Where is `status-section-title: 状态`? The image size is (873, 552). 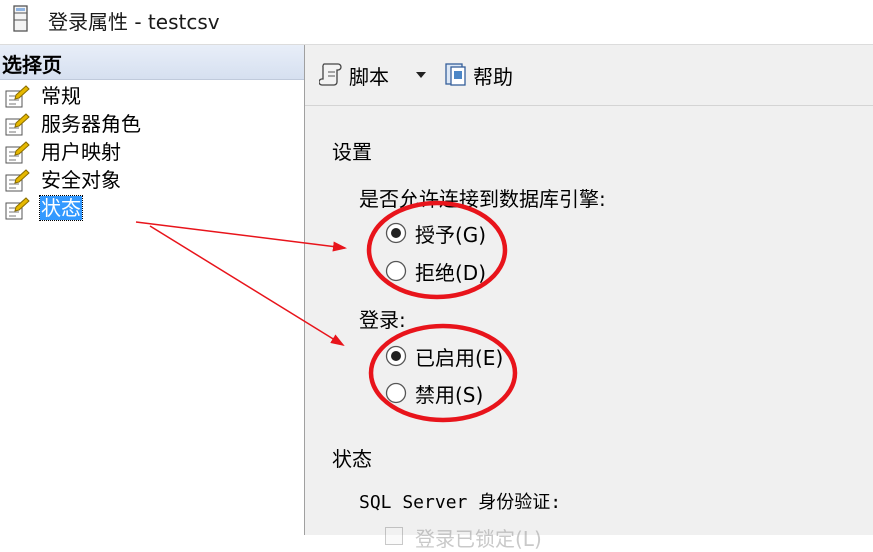
status-section-title: 状态 is located at coordinates (352, 459).